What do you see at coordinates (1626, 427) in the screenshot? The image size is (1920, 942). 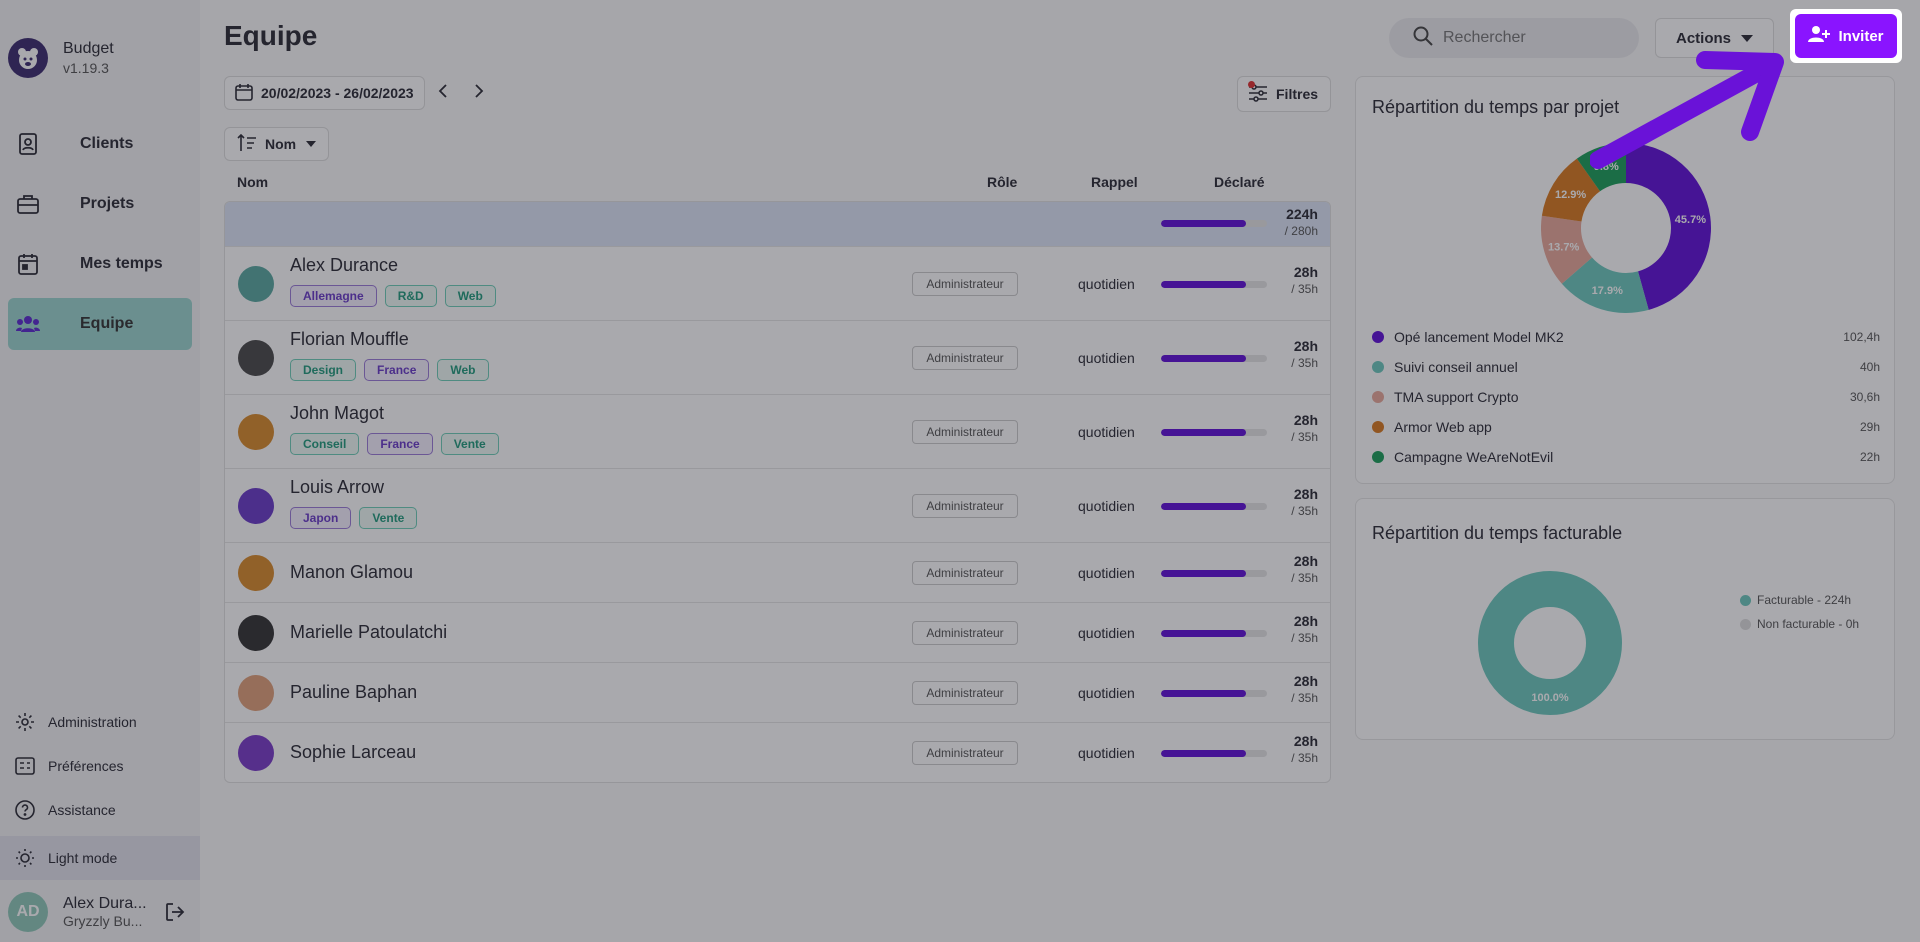 I see `legend-item: Armor Web app 29h` at bounding box center [1626, 427].